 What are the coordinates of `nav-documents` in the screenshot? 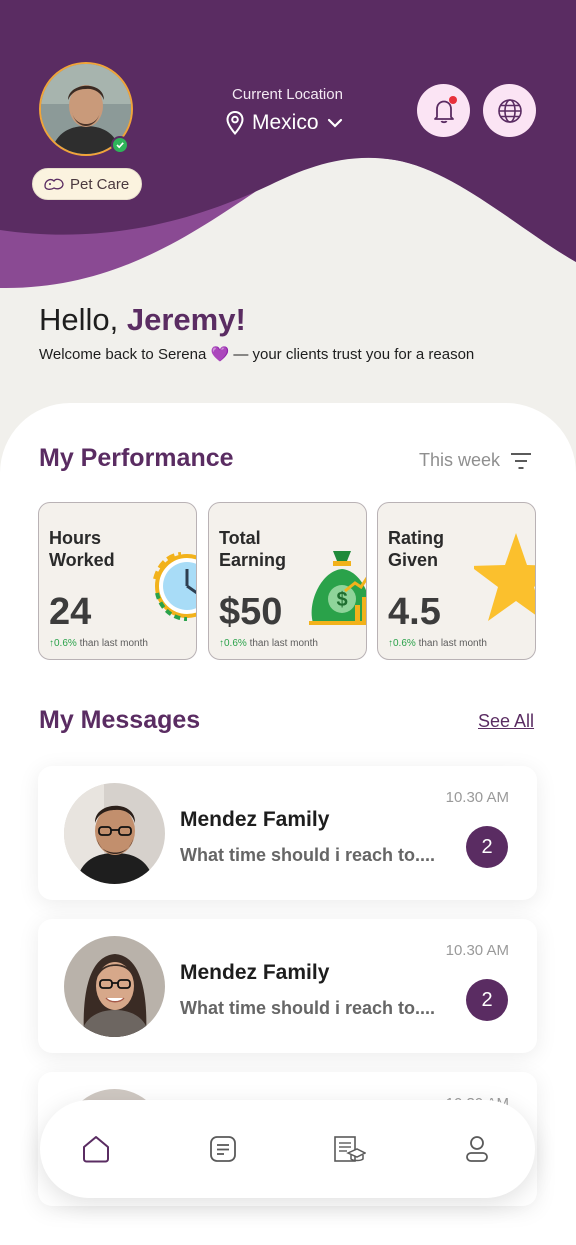 It's located at (223, 1149).